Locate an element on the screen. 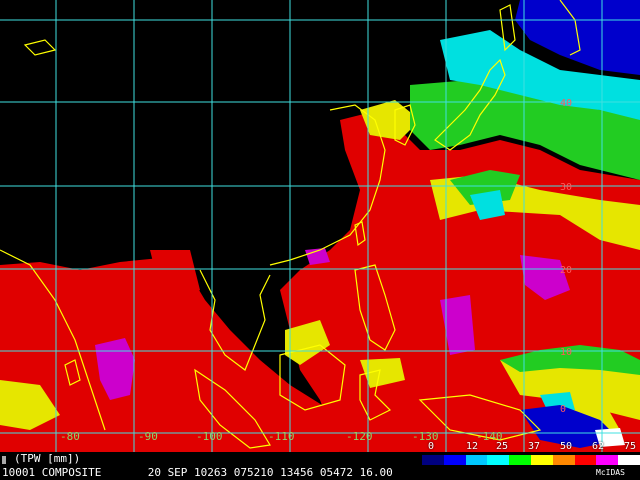  lon-label-110: -110 is located at coordinates (281, 436).